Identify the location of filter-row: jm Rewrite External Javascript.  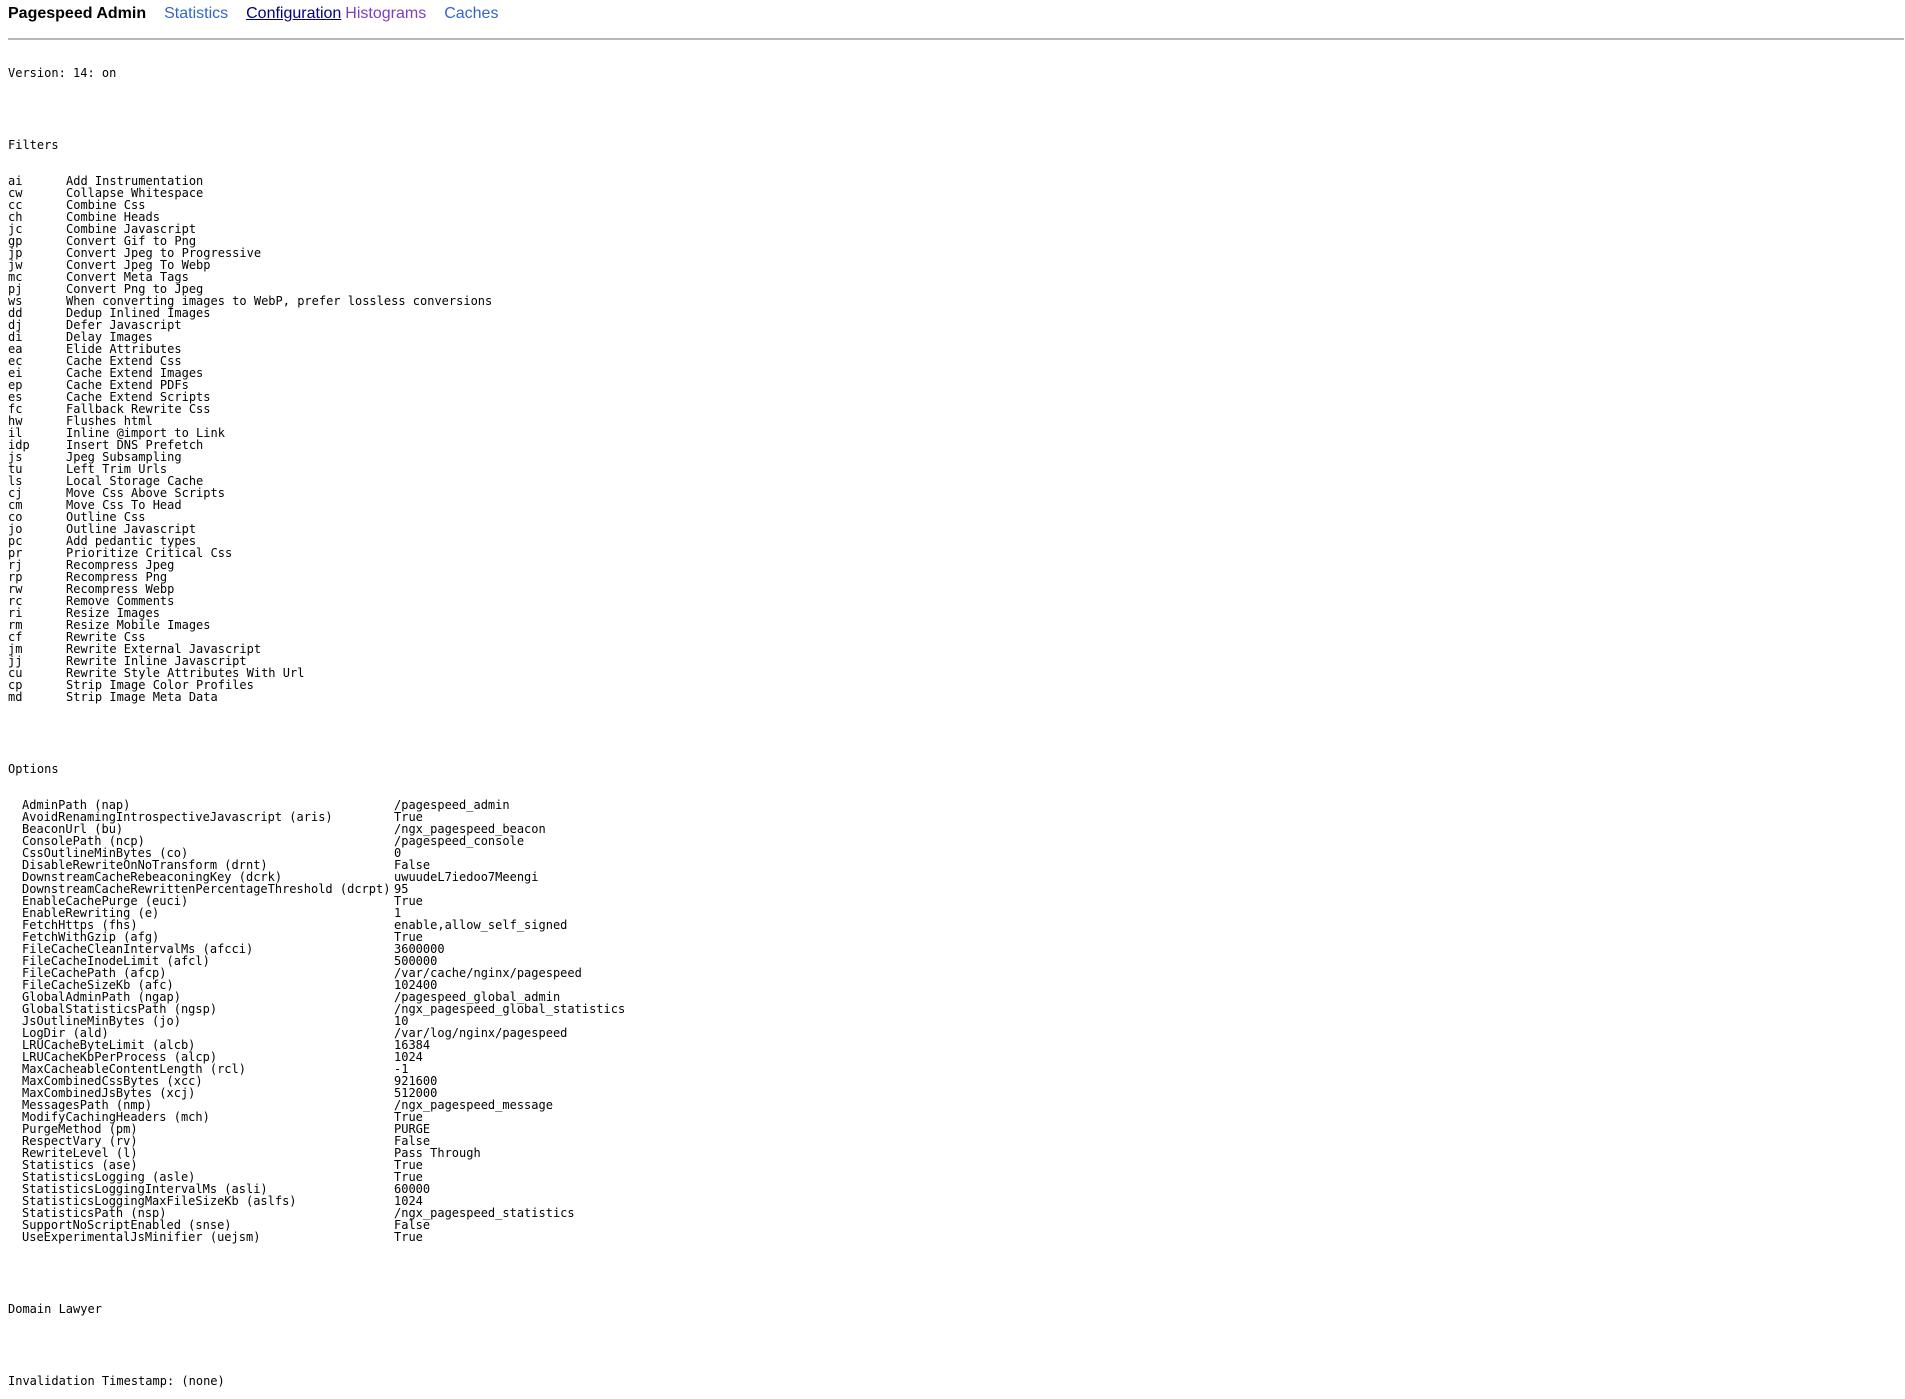
(948, 649).